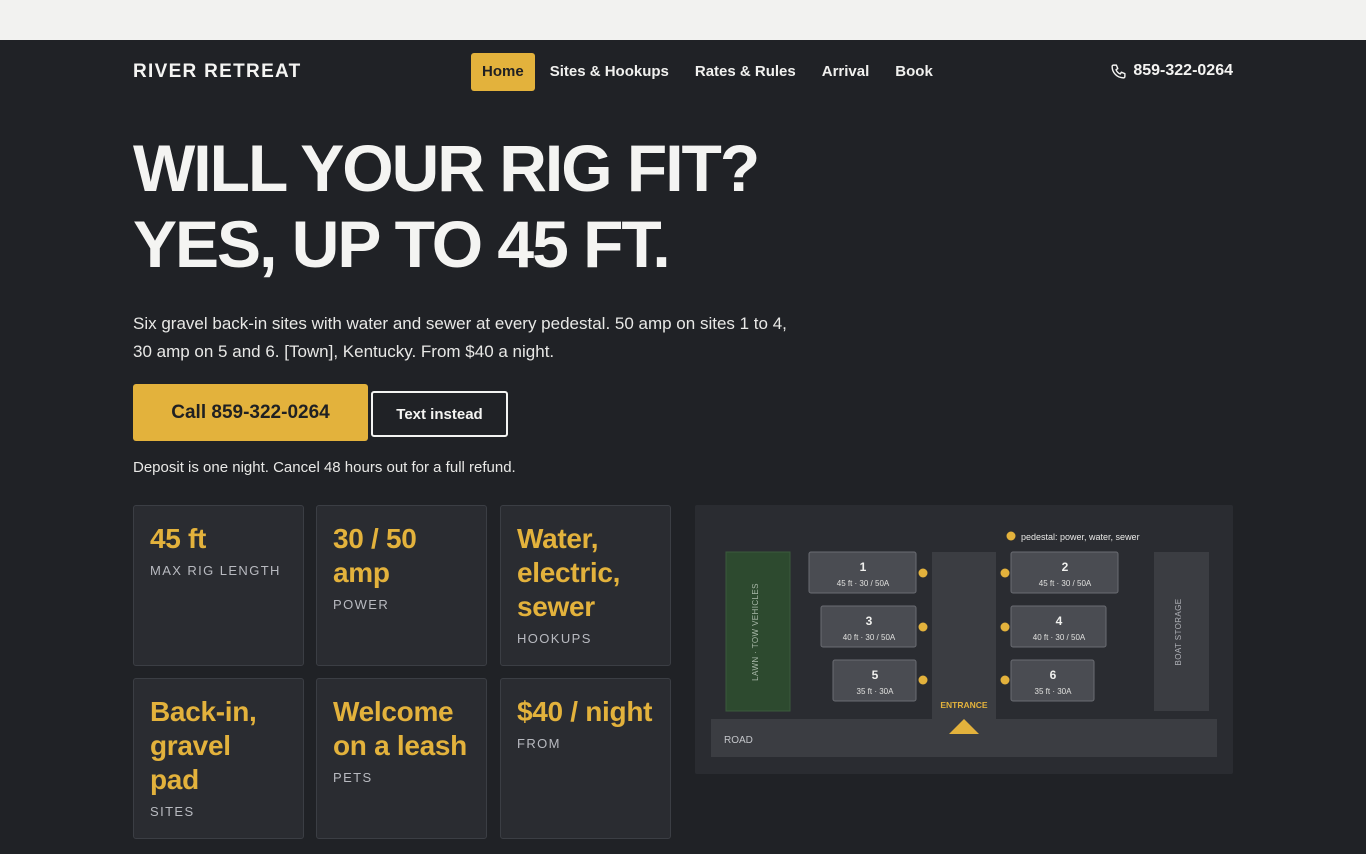  Describe the element at coordinates (863, 567) in the screenshot. I see `site-number: 1` at that location.